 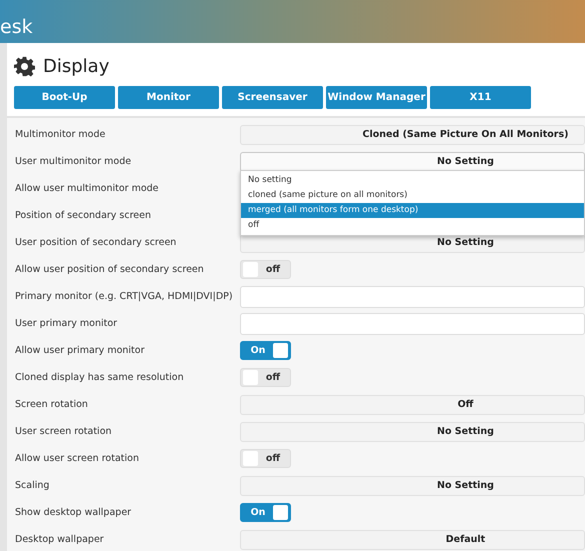 I want to click on setting-label: Screen rotation, so click(x=52, y=404).